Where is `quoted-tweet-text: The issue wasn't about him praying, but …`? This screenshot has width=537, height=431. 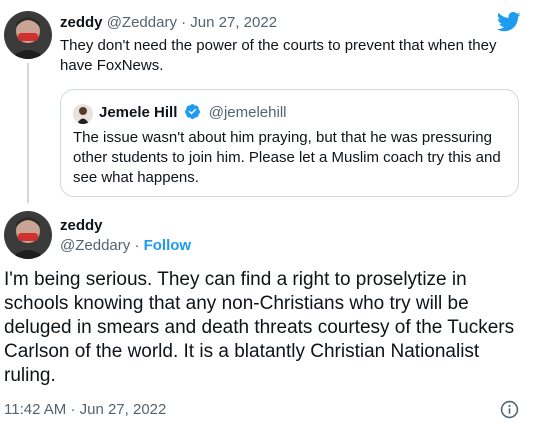 quoted-tweet-text: The issue wasn't about him praying, but … is located at coordinates (287, 157).